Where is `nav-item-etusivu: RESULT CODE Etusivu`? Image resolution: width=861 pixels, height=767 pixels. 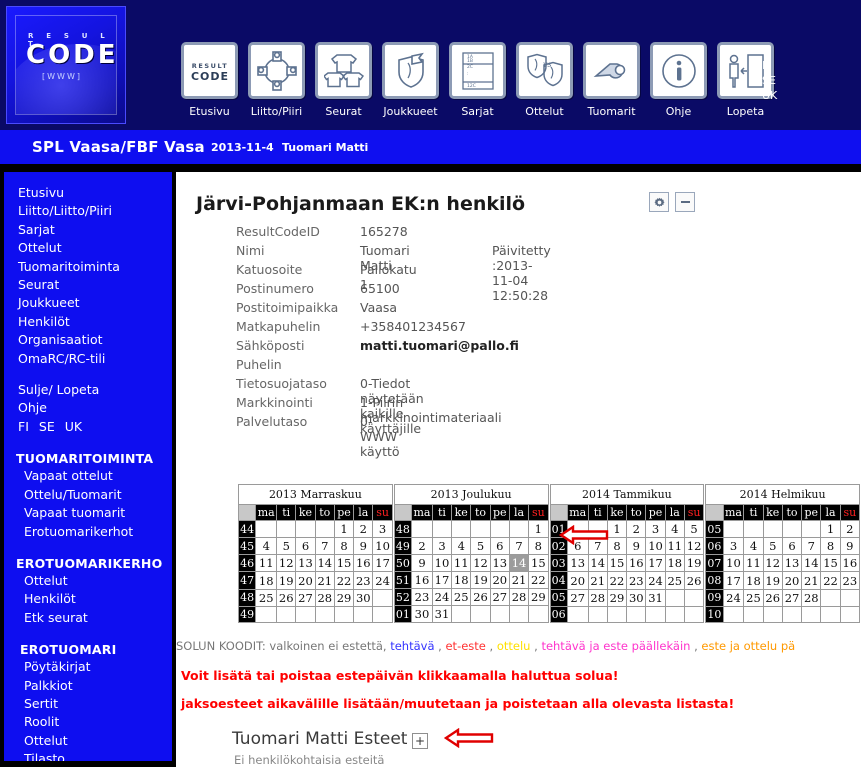
nav-item-etusivu: RESULT CODE Etusivu is located at coordinates (209, 80).